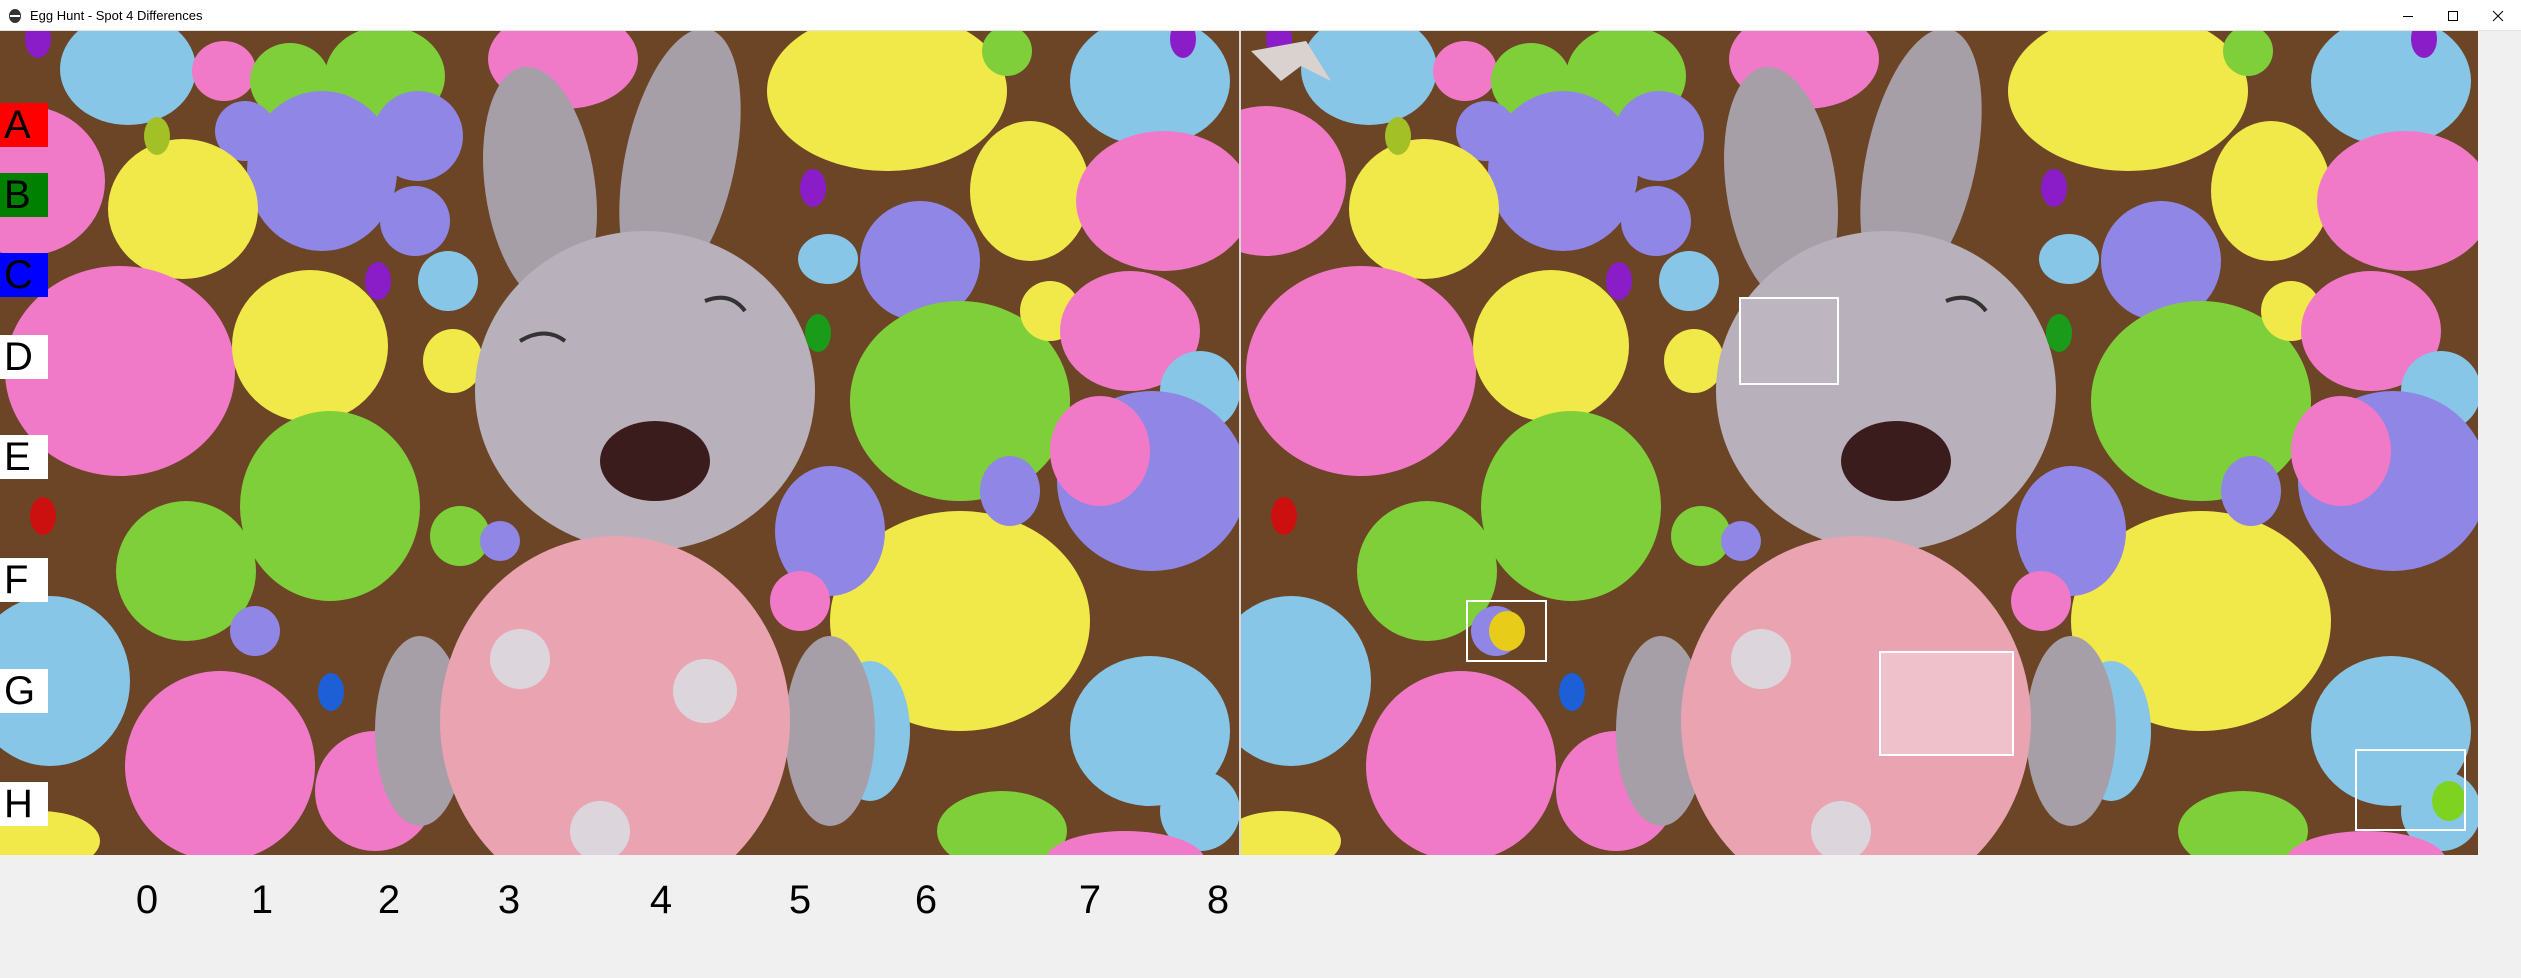 The height and width of the screenshot is (978, 2521). Describe the element at coordinates (262, 900) in the screenshot. I see `column-label-1: 1` at that location.